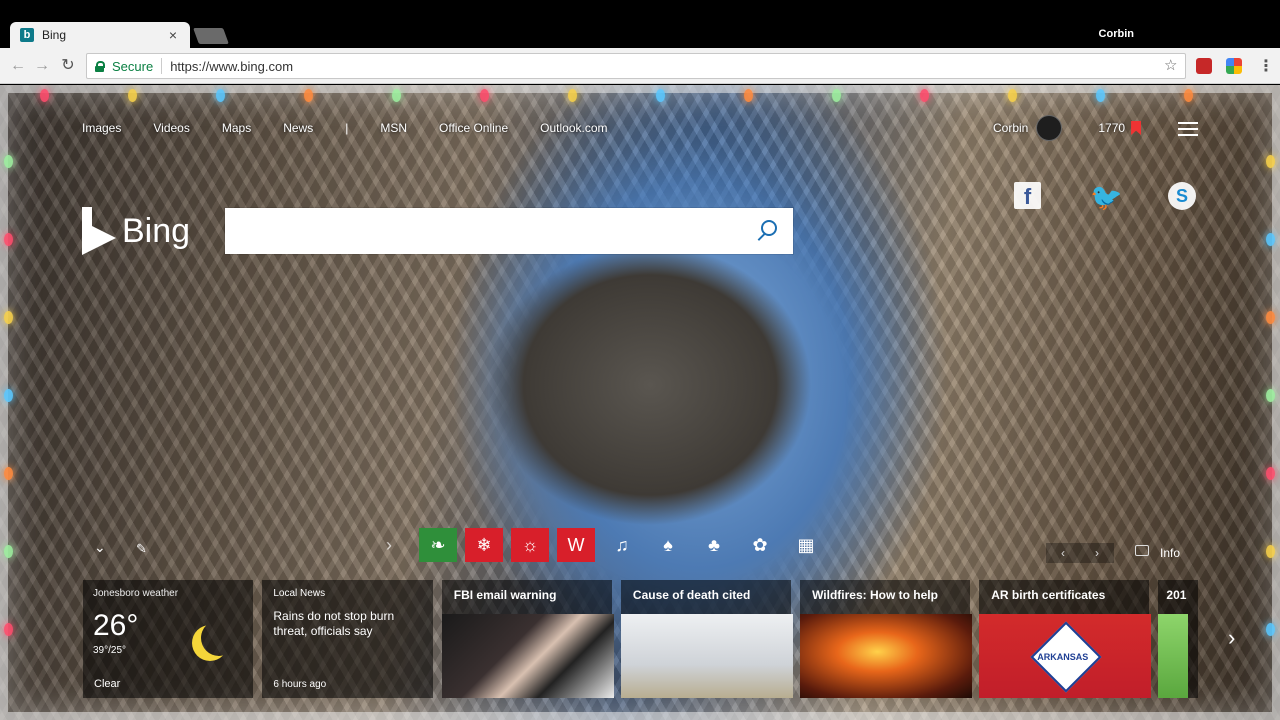 The height and width of the screenshot is (720, 1280). Describe the element at coordinates (714, 545) in the screenshot. I see `stocking-icon: ♣` at that location.